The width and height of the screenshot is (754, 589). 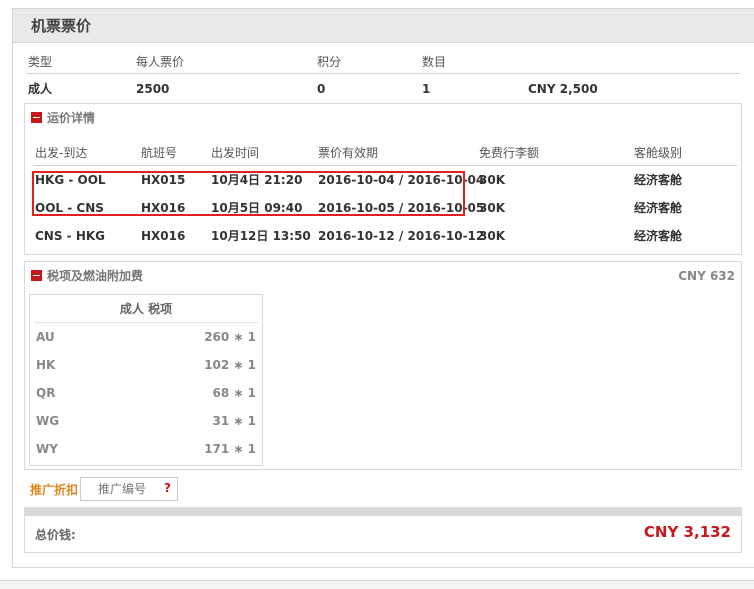 I want to click on tax-toggle: 税项及燃油附加费, so click(x=87, y=276).